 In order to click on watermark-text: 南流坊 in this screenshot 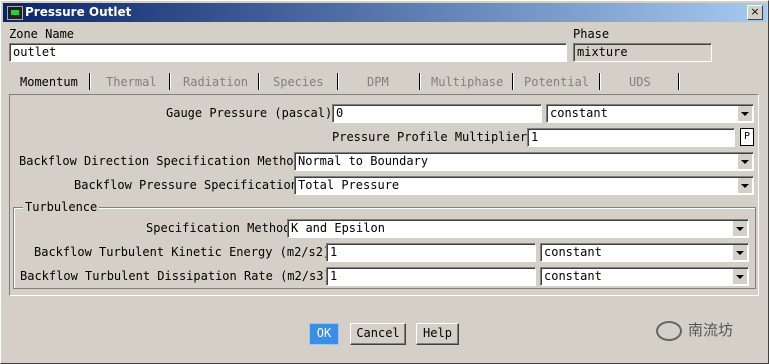, I will do `click(711, 330)`.